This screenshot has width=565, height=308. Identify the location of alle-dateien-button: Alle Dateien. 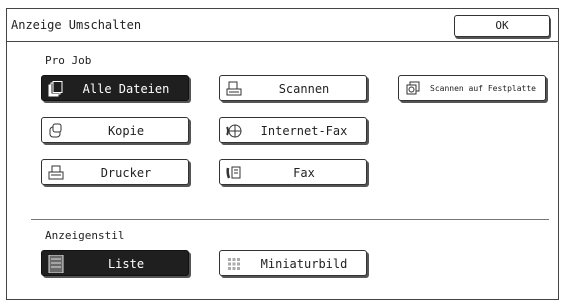
(115, 88).